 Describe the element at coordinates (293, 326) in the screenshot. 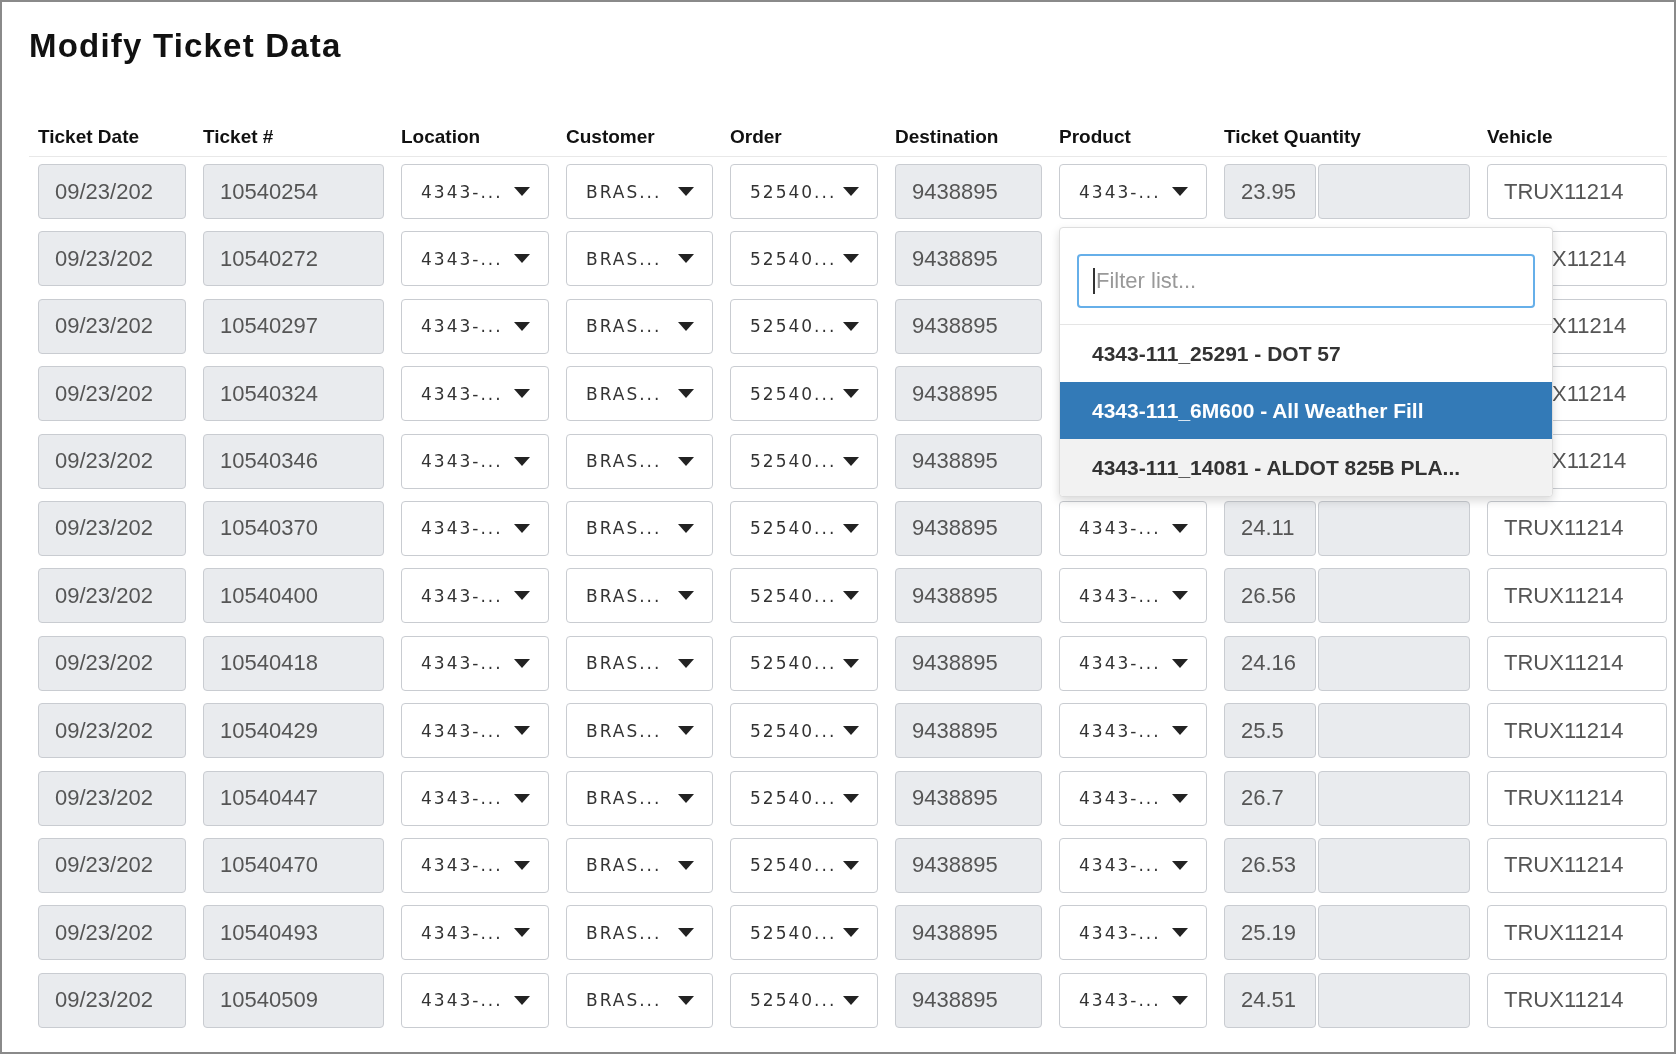

I see `ticket-number-field: 10540297` at that location.